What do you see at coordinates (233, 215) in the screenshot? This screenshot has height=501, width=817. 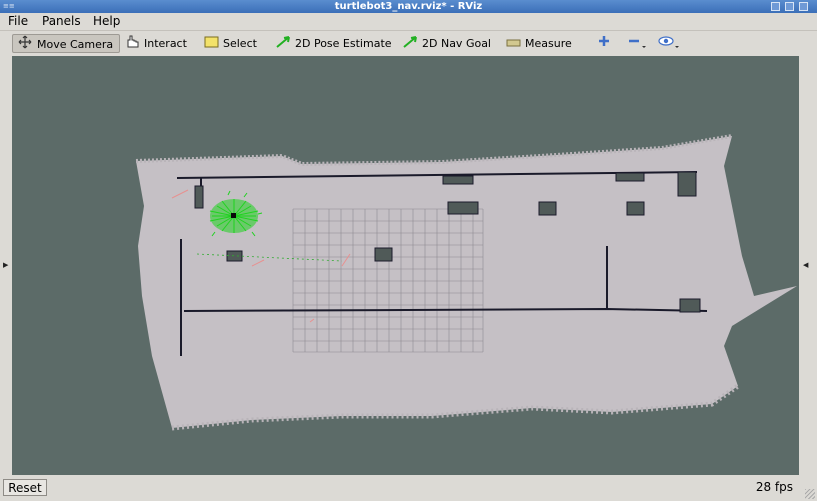 I see `robot-marker` at bounding box center [233, 215].